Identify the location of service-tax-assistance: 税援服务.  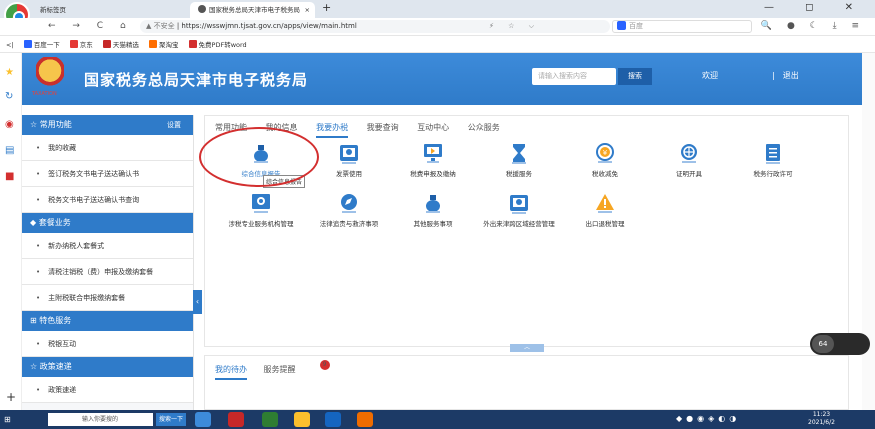
(519, 160).